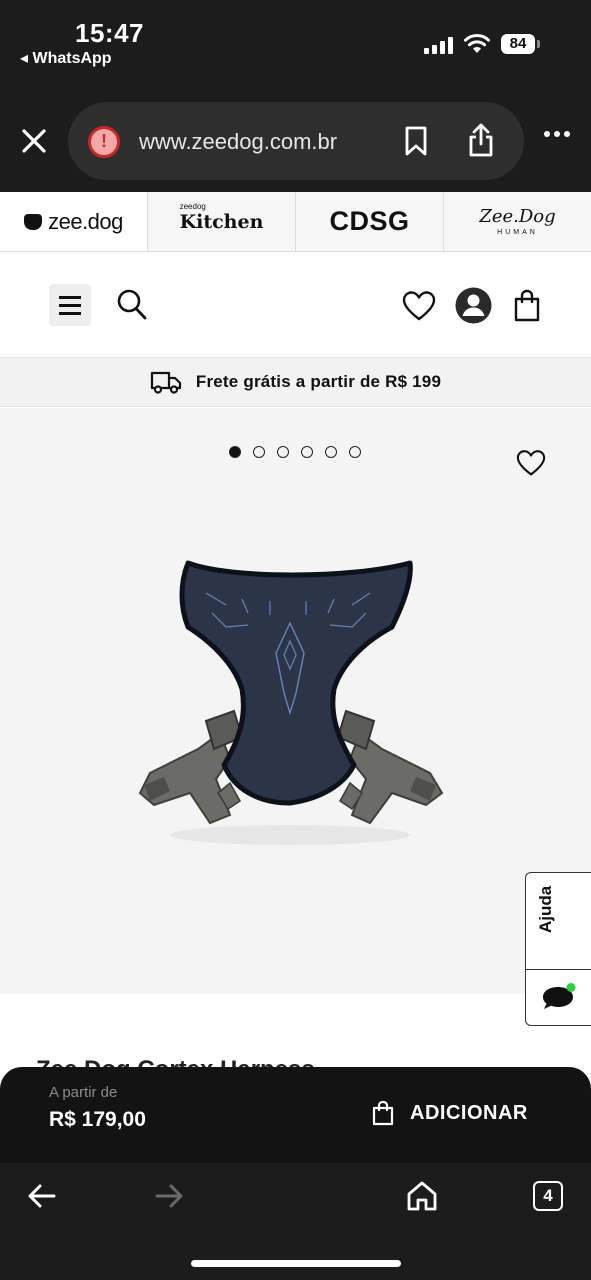 Image resolution: width=591 pixels, height=1280 pixels. Describe the element at coordinates (557, 134) in the screenshot. I see `more-options-icon` at that location.